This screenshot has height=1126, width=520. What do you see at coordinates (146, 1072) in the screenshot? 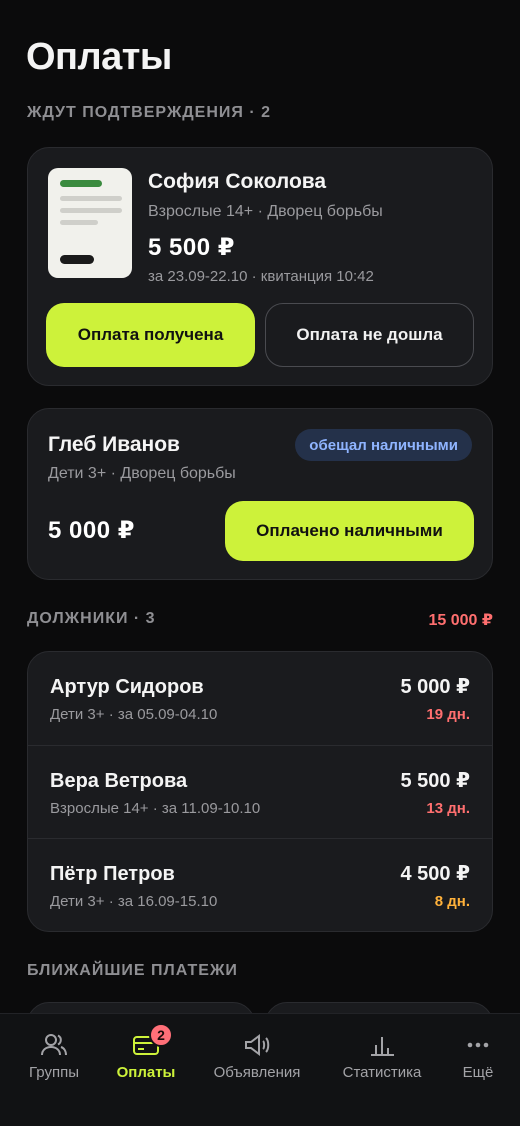
I see `nav-label: Оплаты` at bounding box center [146, 1072].